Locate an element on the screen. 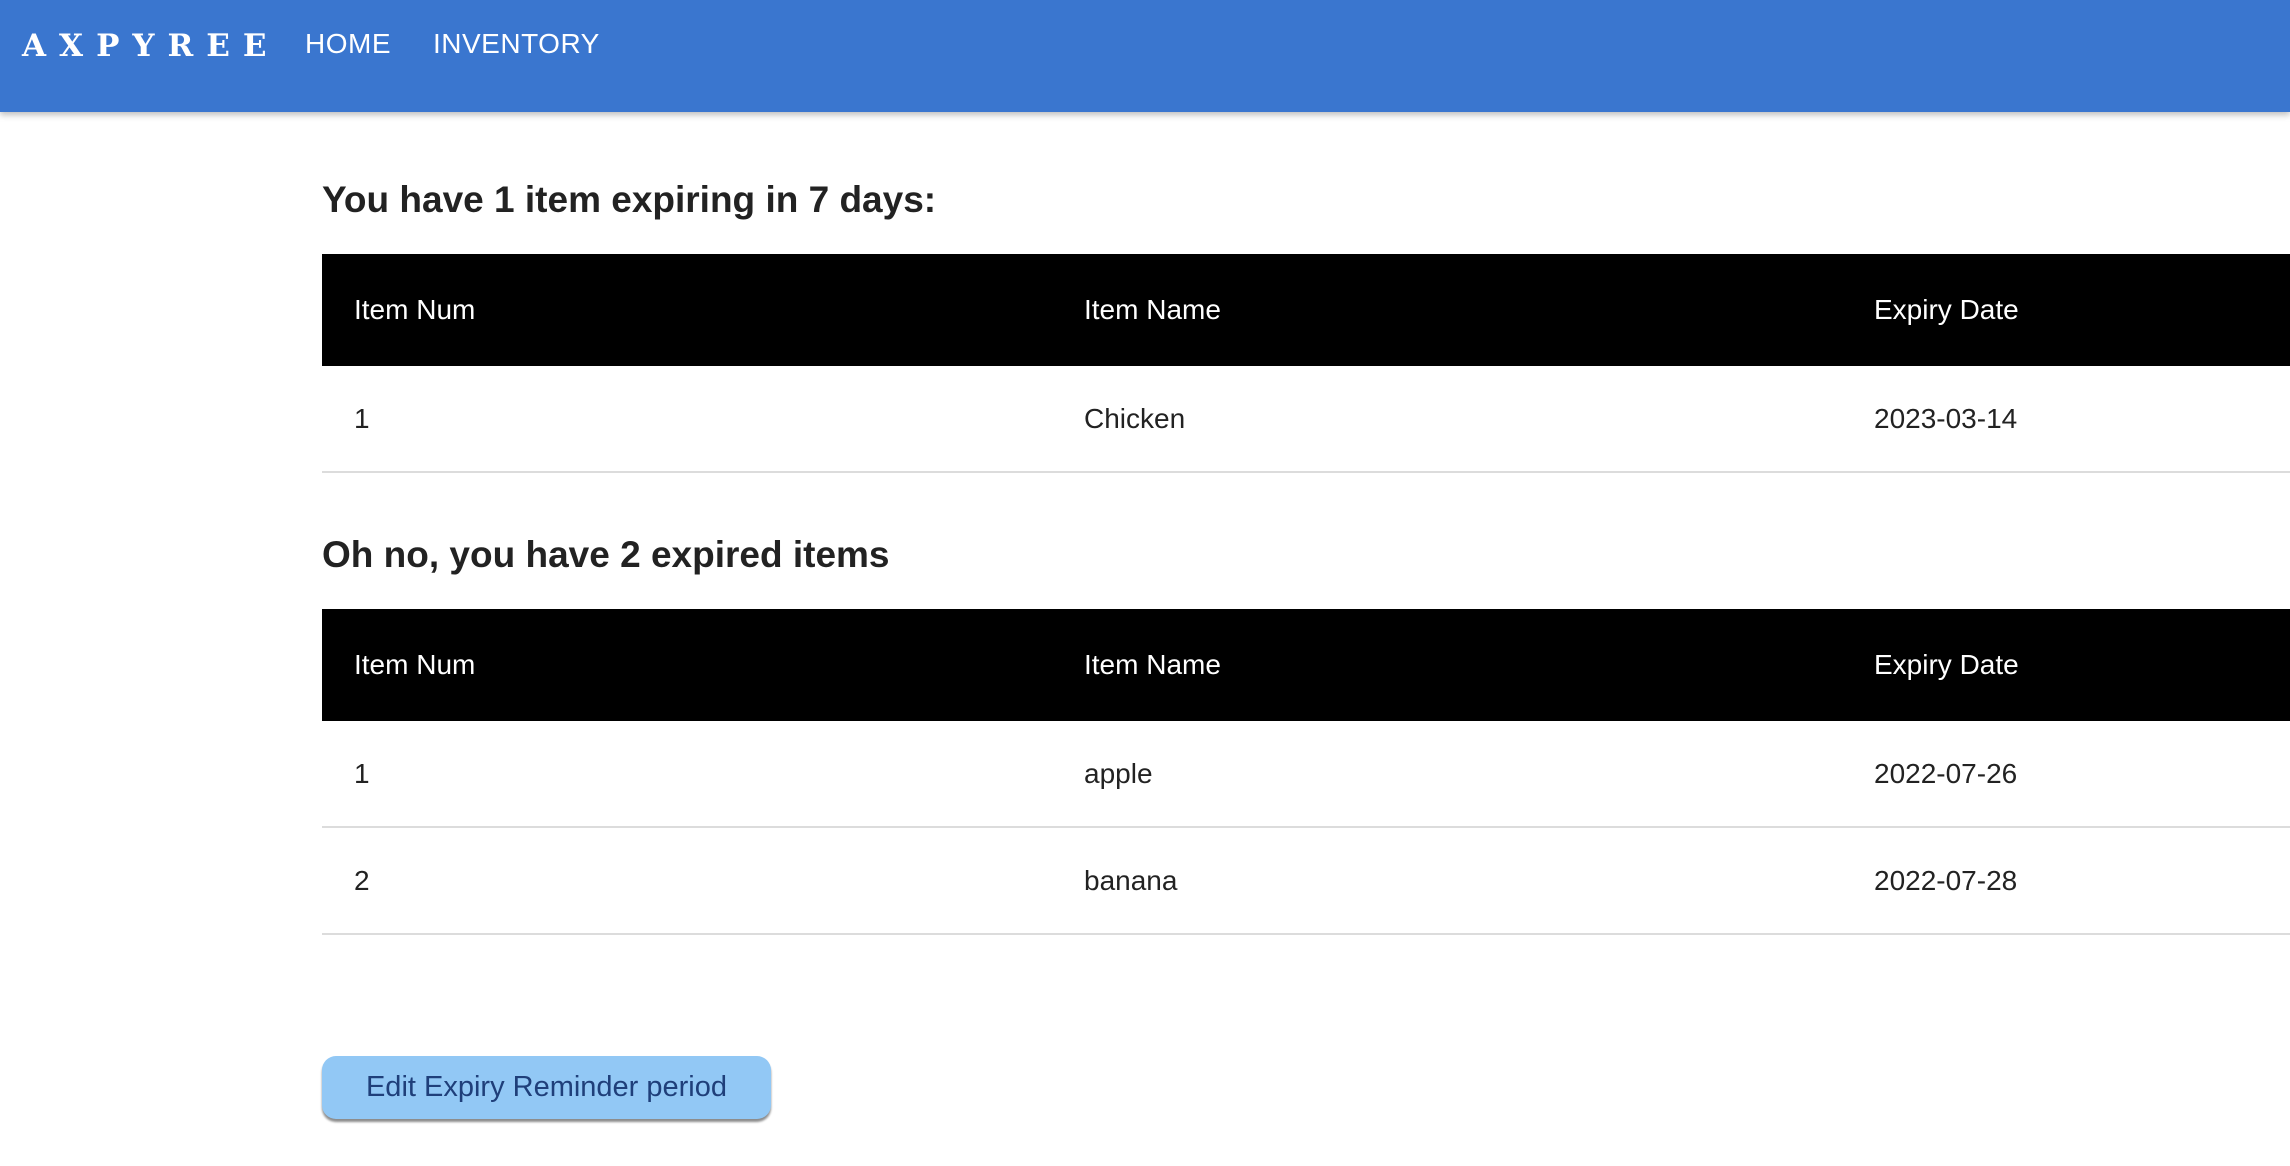  cell-expiry-date: 2022-07-28 is located at coordinates (2066, 881).